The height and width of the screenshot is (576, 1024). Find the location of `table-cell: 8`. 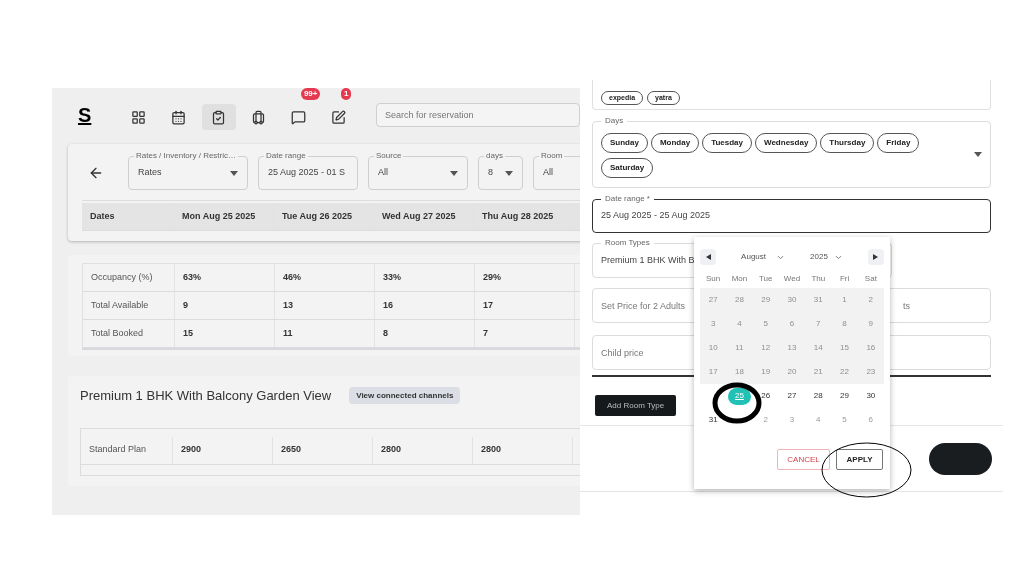

table-cell: 8 is located at coordinates (425, 333).